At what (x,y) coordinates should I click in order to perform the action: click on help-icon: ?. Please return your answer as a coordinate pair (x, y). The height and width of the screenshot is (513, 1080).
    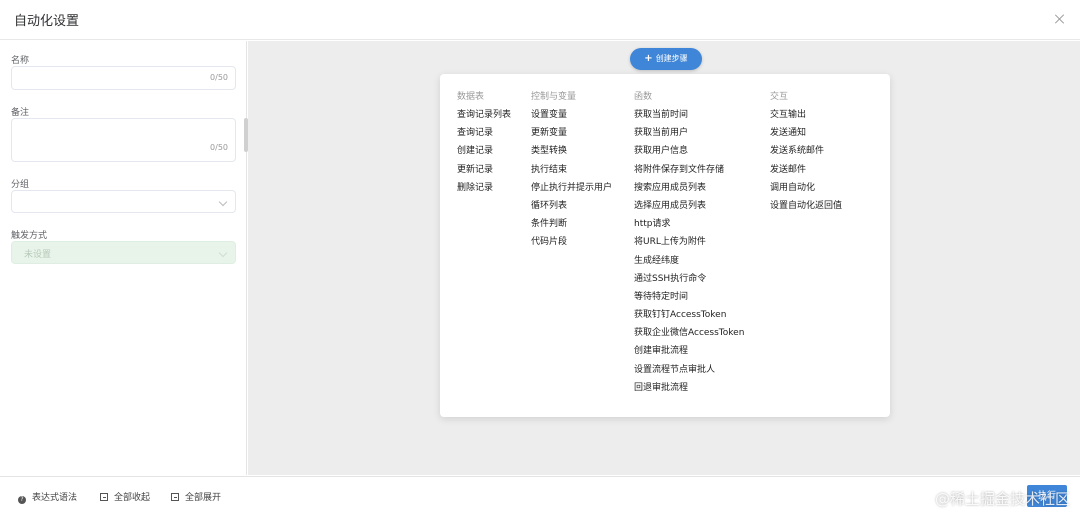
    Looking at the image, I should click on (22, 500).